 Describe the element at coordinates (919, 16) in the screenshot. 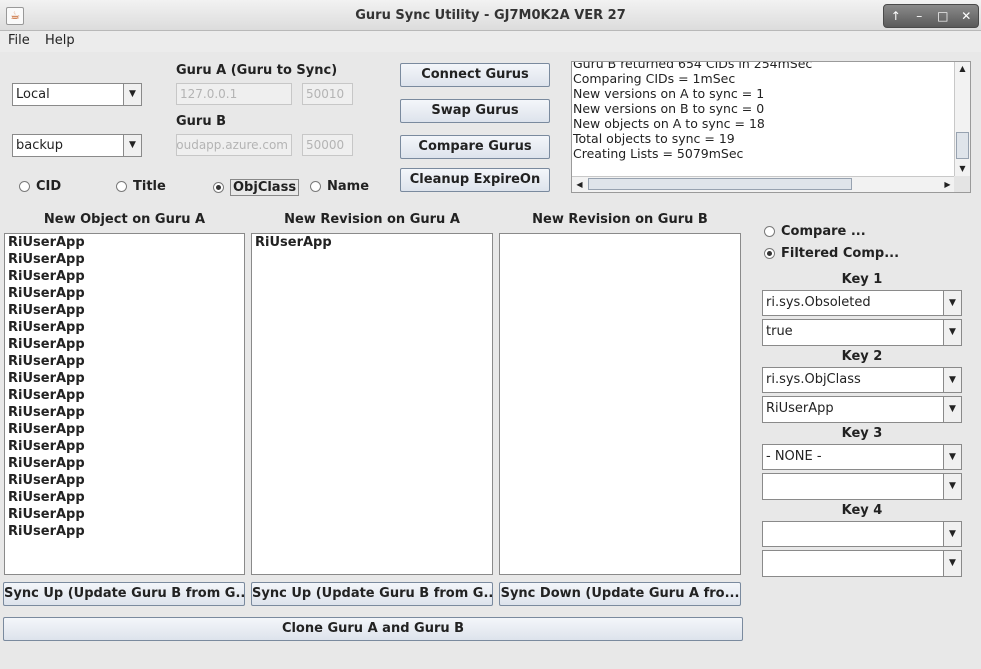

I see `minimize-icon: –` at that location.